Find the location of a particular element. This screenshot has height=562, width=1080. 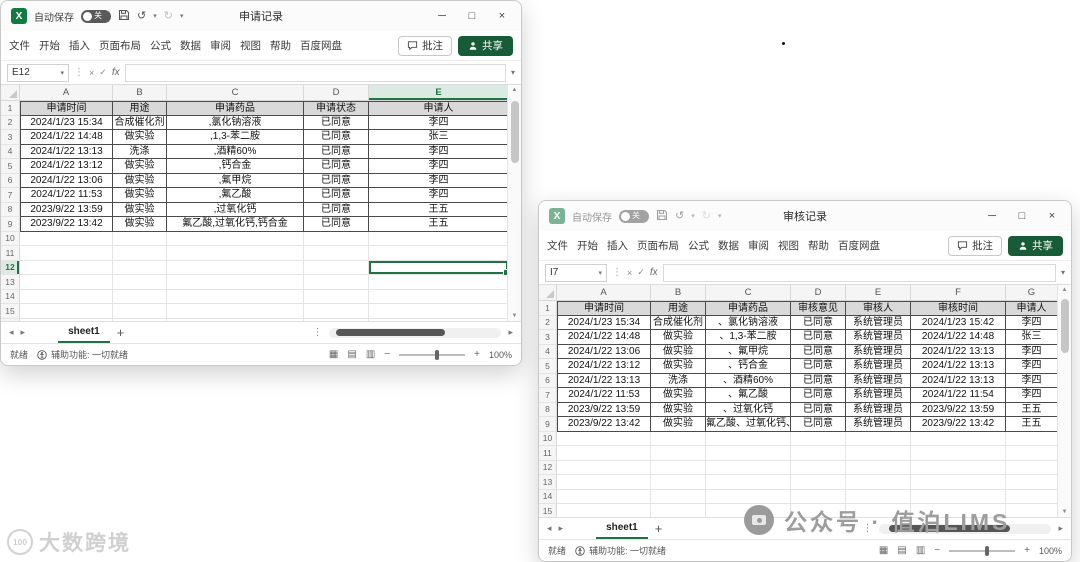

scroll-up-icon: ▲ is located at coordinates (1064, 290).